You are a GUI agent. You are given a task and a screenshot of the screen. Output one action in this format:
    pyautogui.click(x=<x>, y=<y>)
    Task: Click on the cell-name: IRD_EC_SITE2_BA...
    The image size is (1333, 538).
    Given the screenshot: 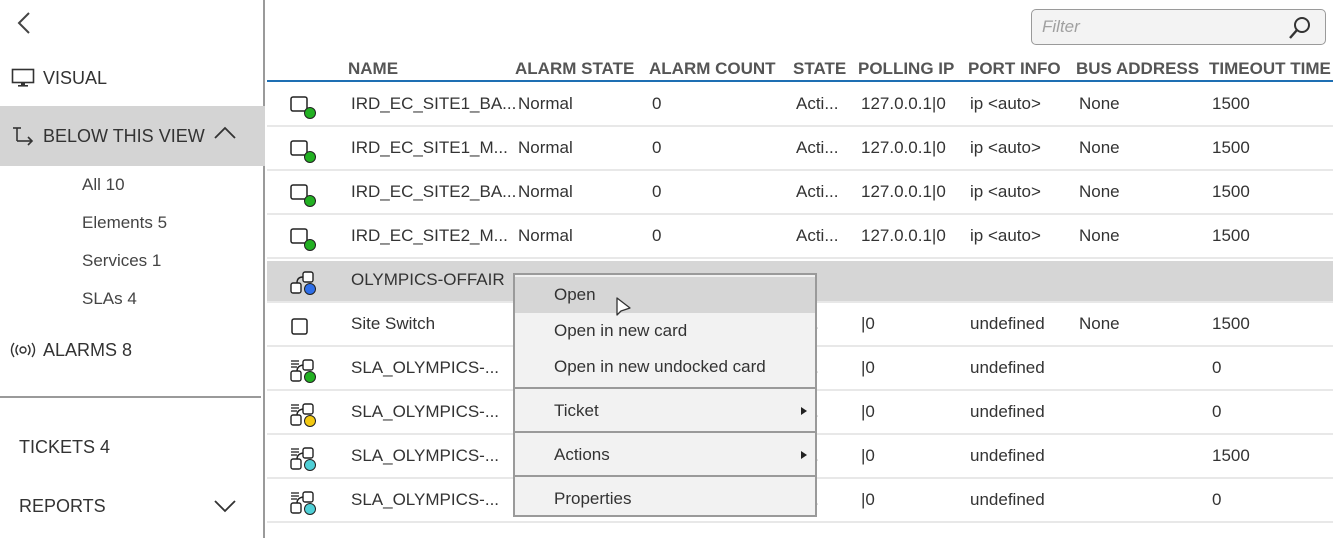 What is the action you would take?
    pyautogui.click(x=434, y=191)
    